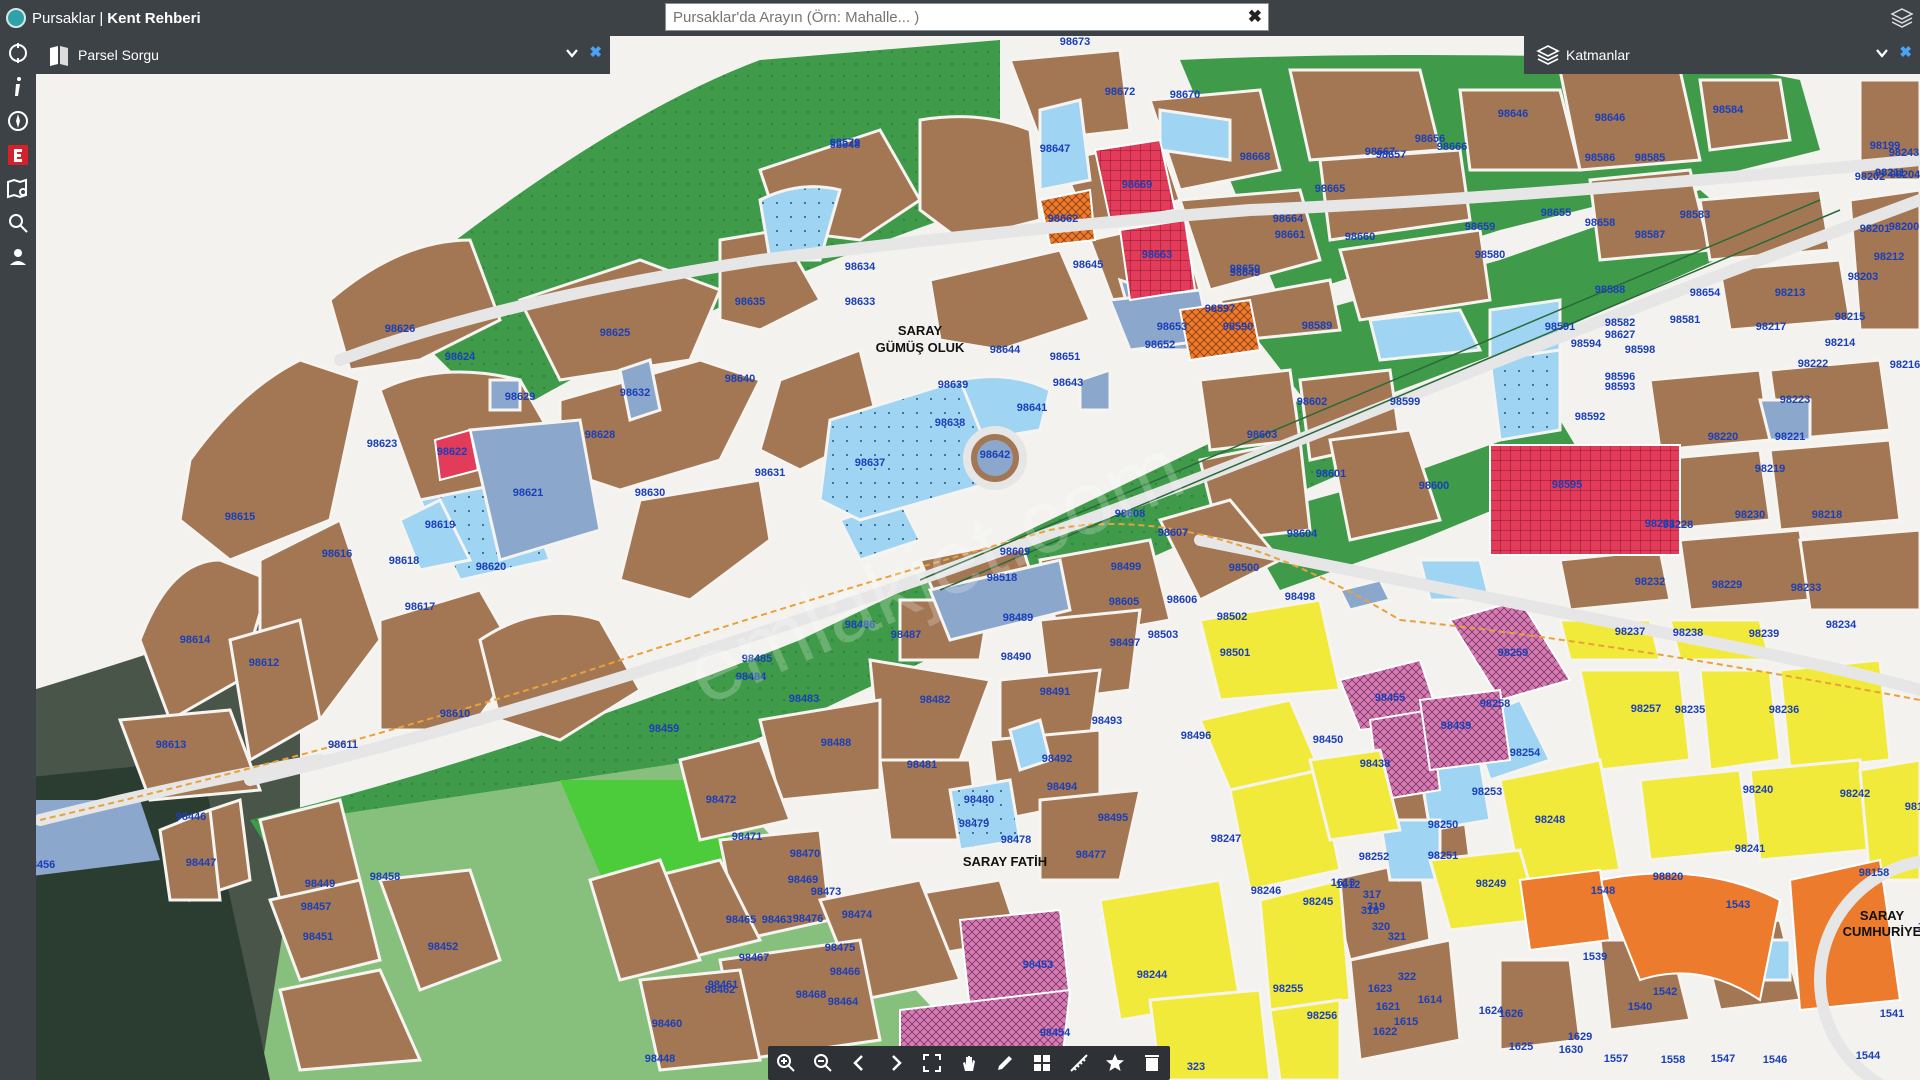  Describe the element at coordinates (1750, 515) in the screenshot. I see `parcel-number: 98230` at that location.